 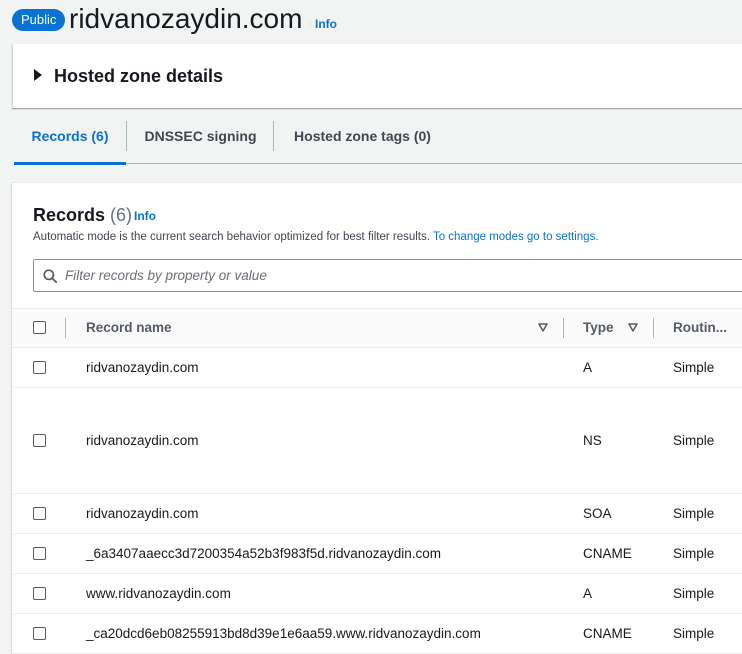 What do you see at coordinates (129, 328) in the screenshot?
I see `column-header-record-name: Record name` at bounding box center [129, 328].